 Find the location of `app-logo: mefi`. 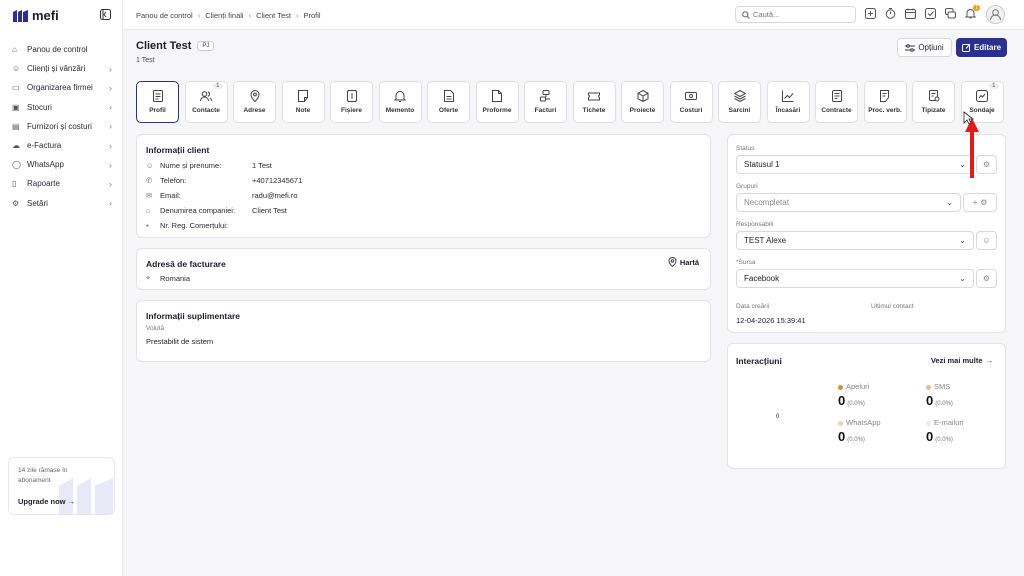

app-logo: mefi is located at coordinates (36, 15).